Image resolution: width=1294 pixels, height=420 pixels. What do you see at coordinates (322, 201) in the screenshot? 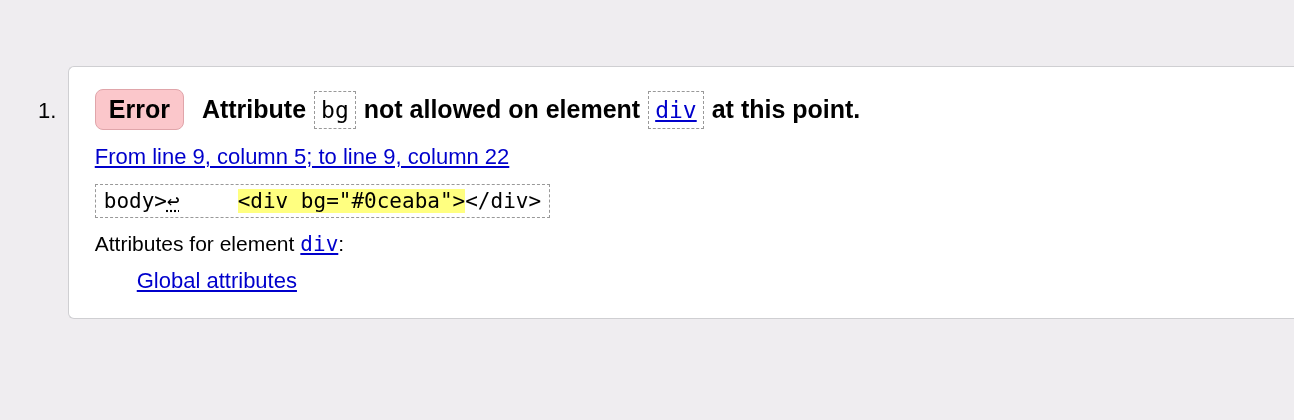
I see `code-extract: body>↩ <div bg="#0ceaba"></div>` at bounding box center [322, 201].